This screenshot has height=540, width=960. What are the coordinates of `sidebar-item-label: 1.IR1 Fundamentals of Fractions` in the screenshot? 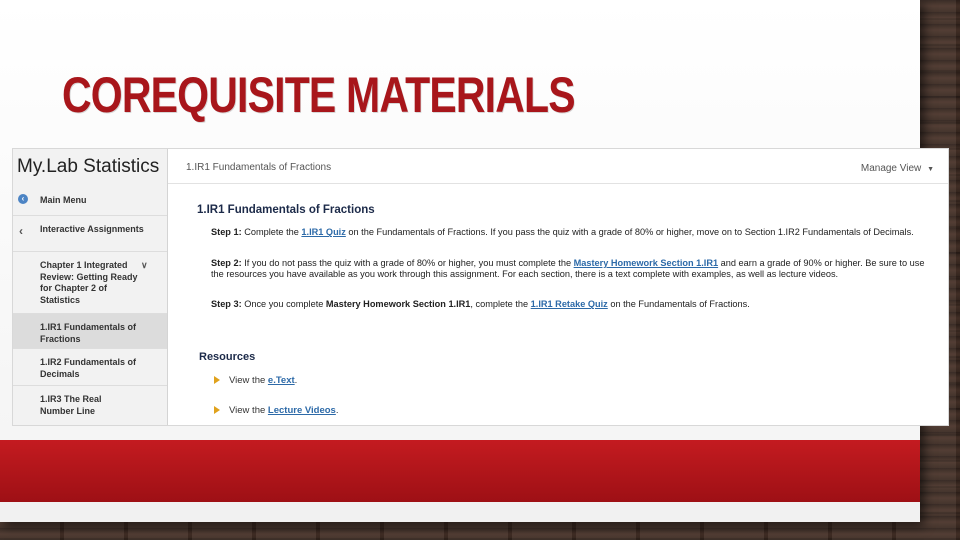 It's located at (88, 333).